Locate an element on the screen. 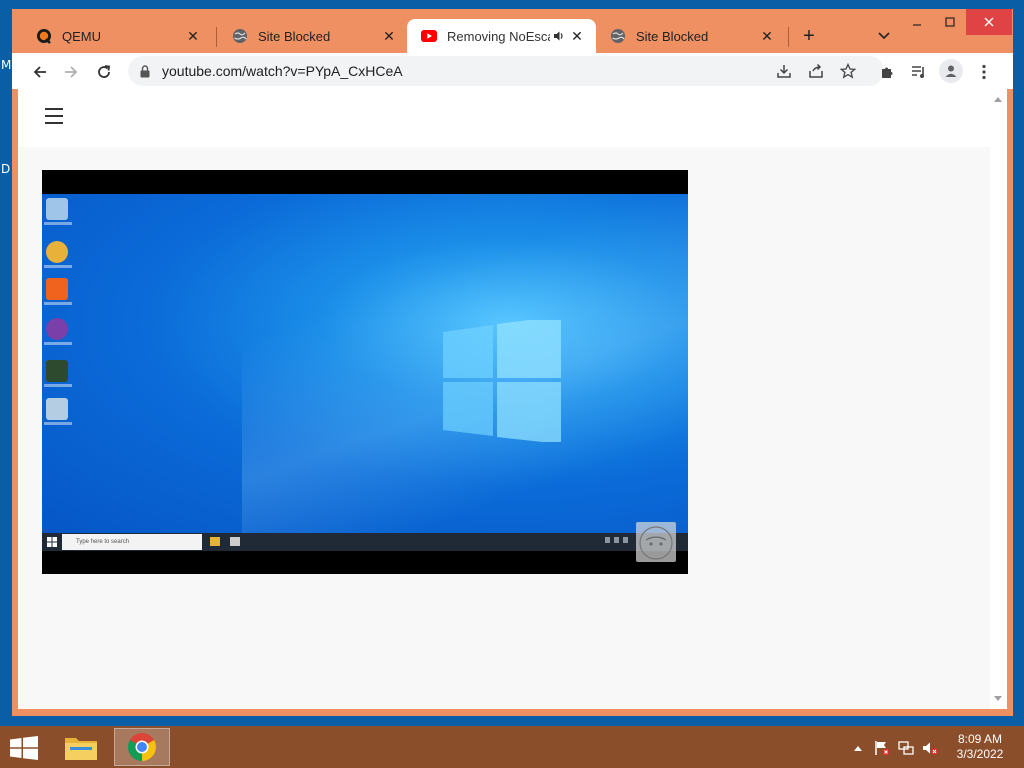 Image resolution: width=1024 pixels, height=768 pixels. tab-search-button is located at coordinates (884, 36).